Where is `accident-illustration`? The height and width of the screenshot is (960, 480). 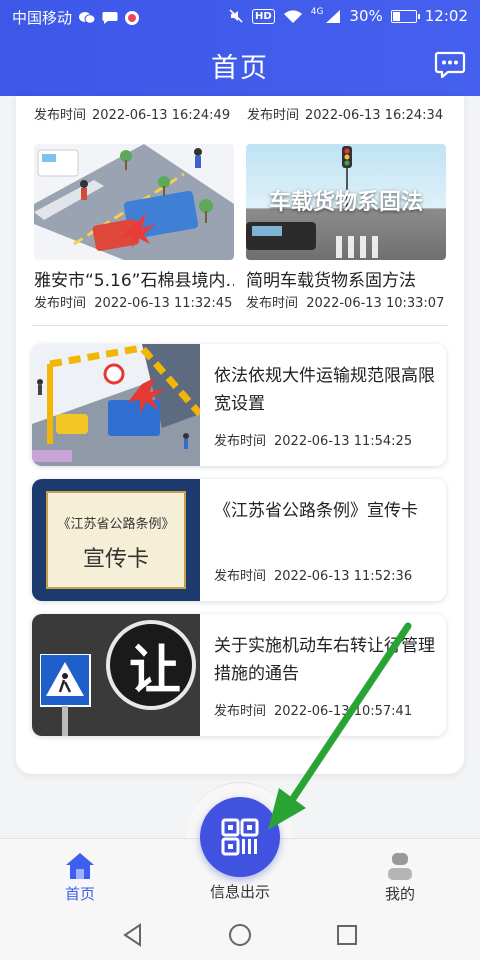 accident-illustration is located at coordinates (134, 202).